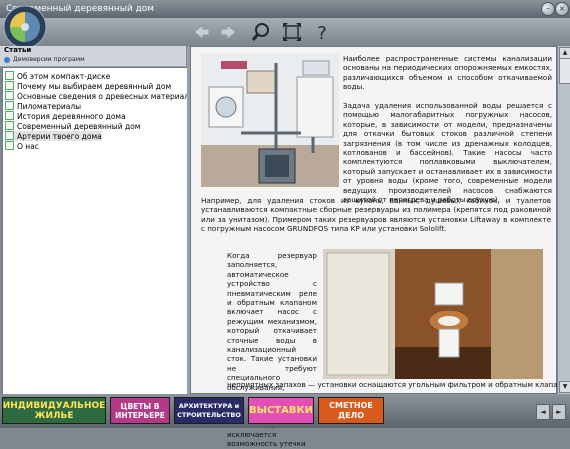 The height and width of the screenshot is (449, 570). Describe the element at coordinates (54, 415) in the screenshot. I see `banner-line: ЖИЛЬЕ` at that location.